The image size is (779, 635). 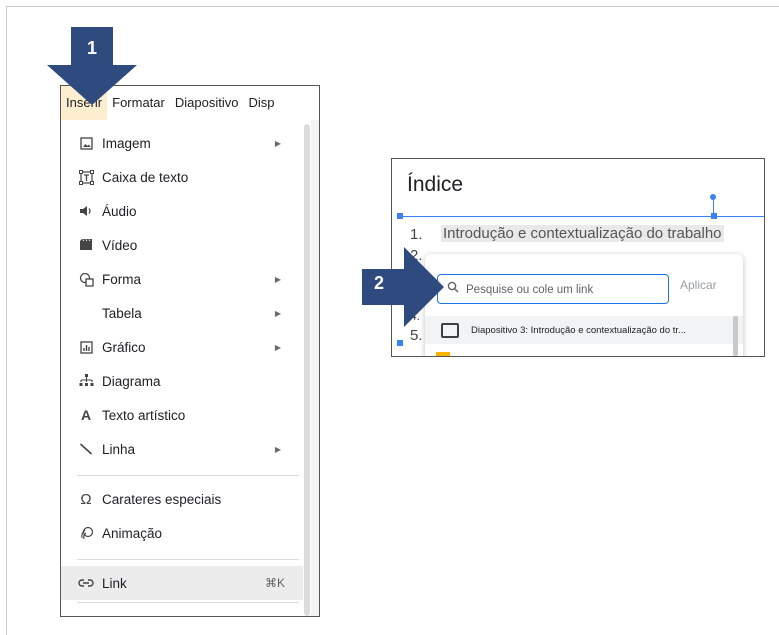 What do you see at coordinates (119, 211) in the screenshot?
I see `menu-item-label: Áudio` at bounding box center [119, 211].